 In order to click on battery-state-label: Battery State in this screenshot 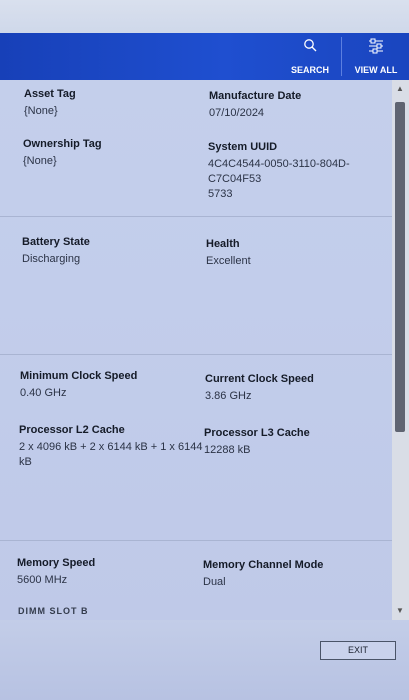, I will do `click(56, 242)`.